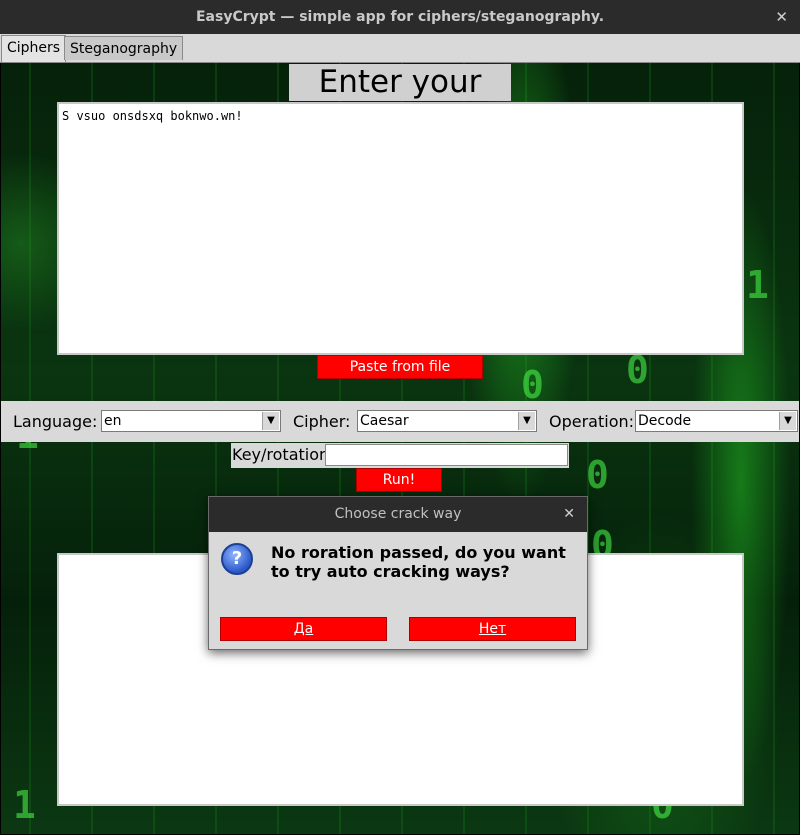 The image size is (800, 835). Describe the element at coordinates (191, 421) in the screenshot. I see `language-select: en ▼` at that location.